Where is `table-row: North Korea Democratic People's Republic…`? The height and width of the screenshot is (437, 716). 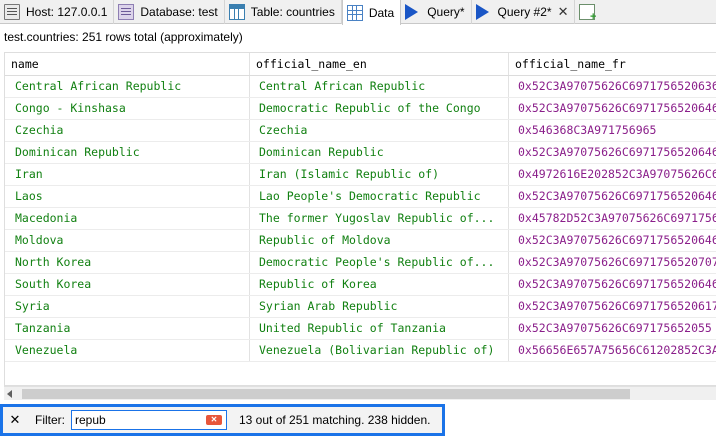
table-row: North Korea Democratic People's Republic… is located at coordinates (360, 263).